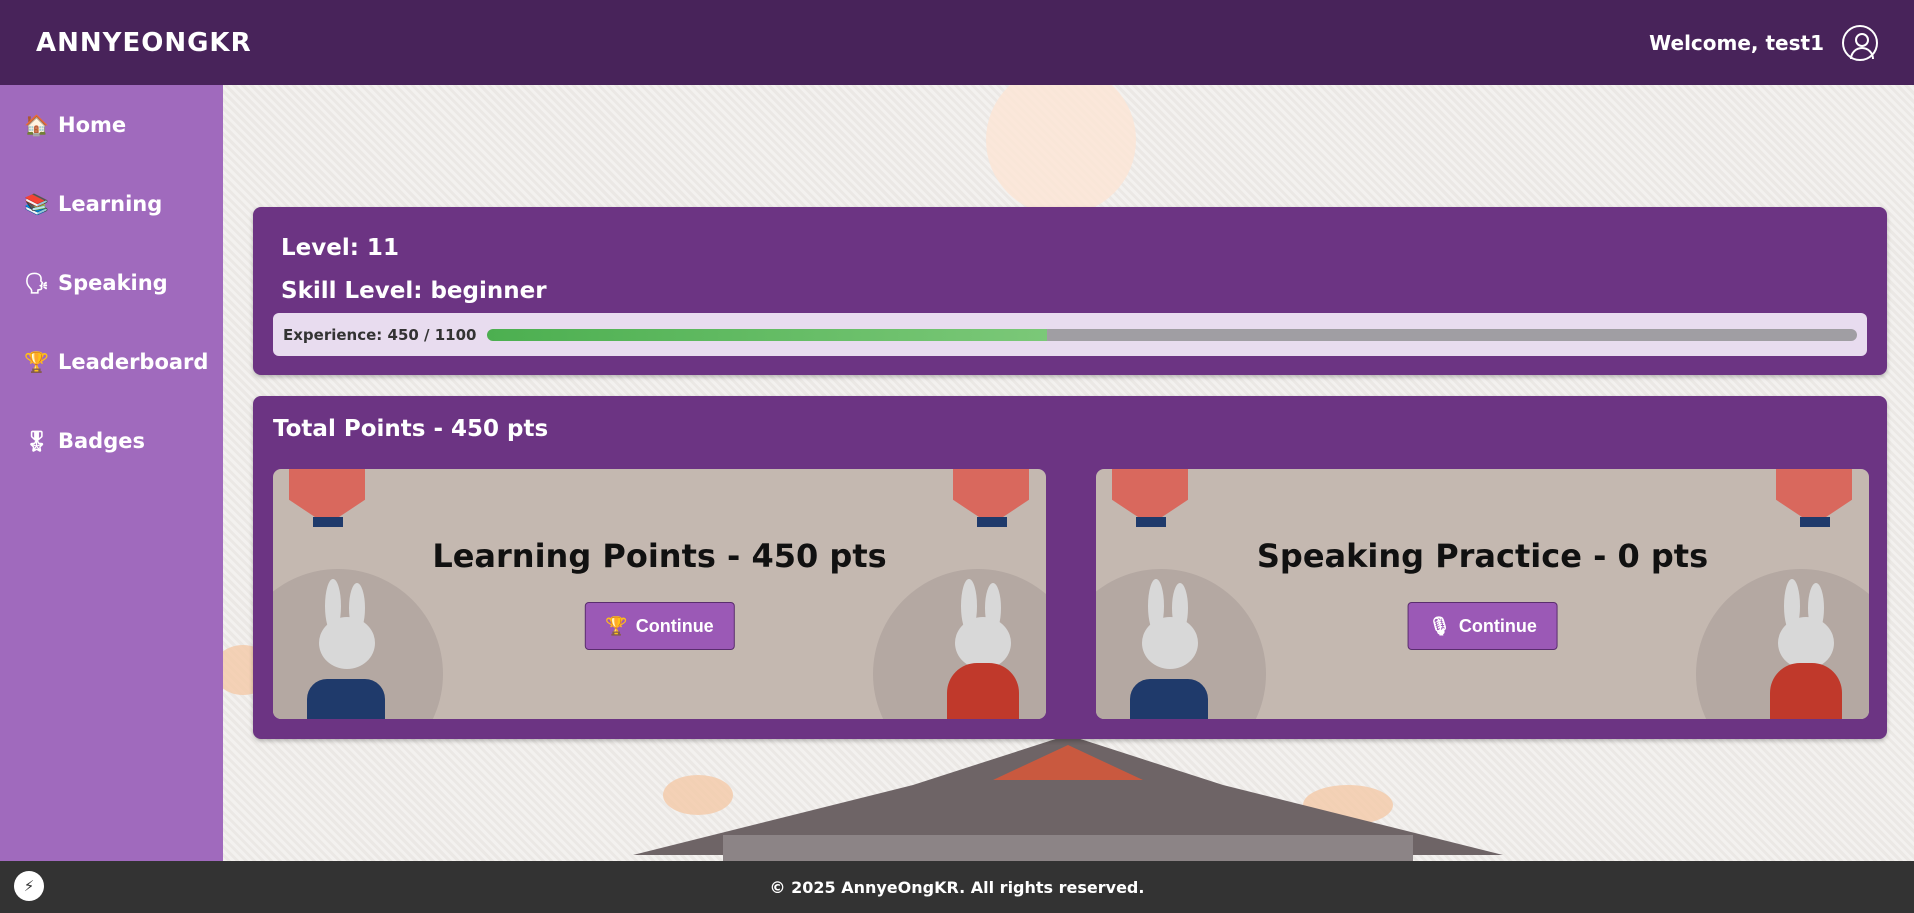 The height and width of the screenshot is (913, 1914). I want to click on microphone-icon: 🎙, so click(1439, 625).